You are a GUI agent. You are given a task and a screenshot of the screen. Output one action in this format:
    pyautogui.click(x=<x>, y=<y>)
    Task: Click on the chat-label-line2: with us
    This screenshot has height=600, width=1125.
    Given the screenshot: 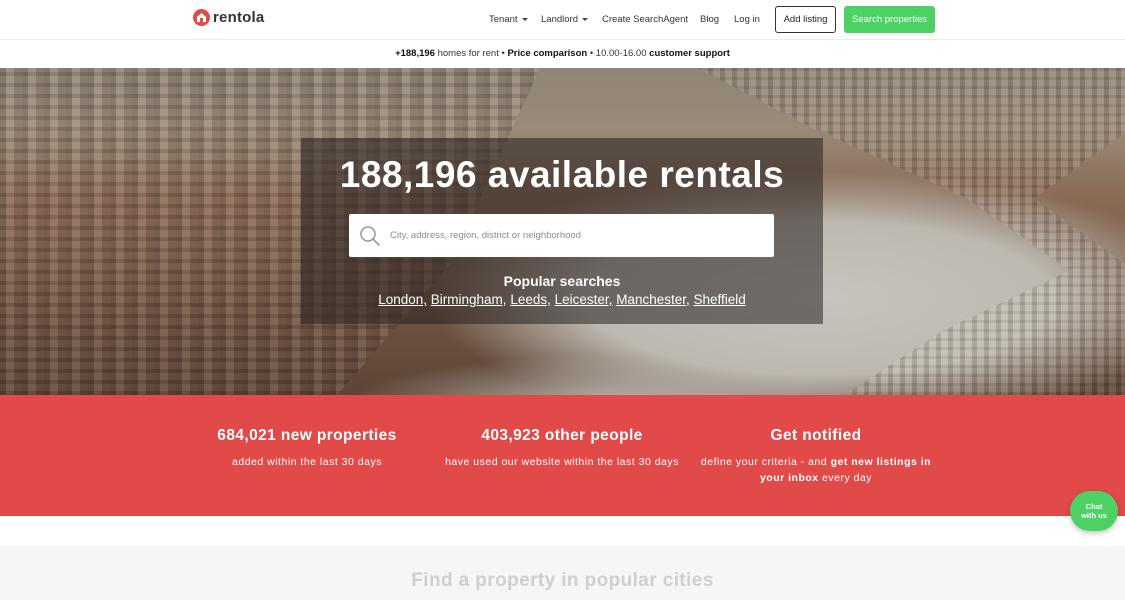 What is the action you would take?
    pyautogui.click(x=1094, y=515)
    